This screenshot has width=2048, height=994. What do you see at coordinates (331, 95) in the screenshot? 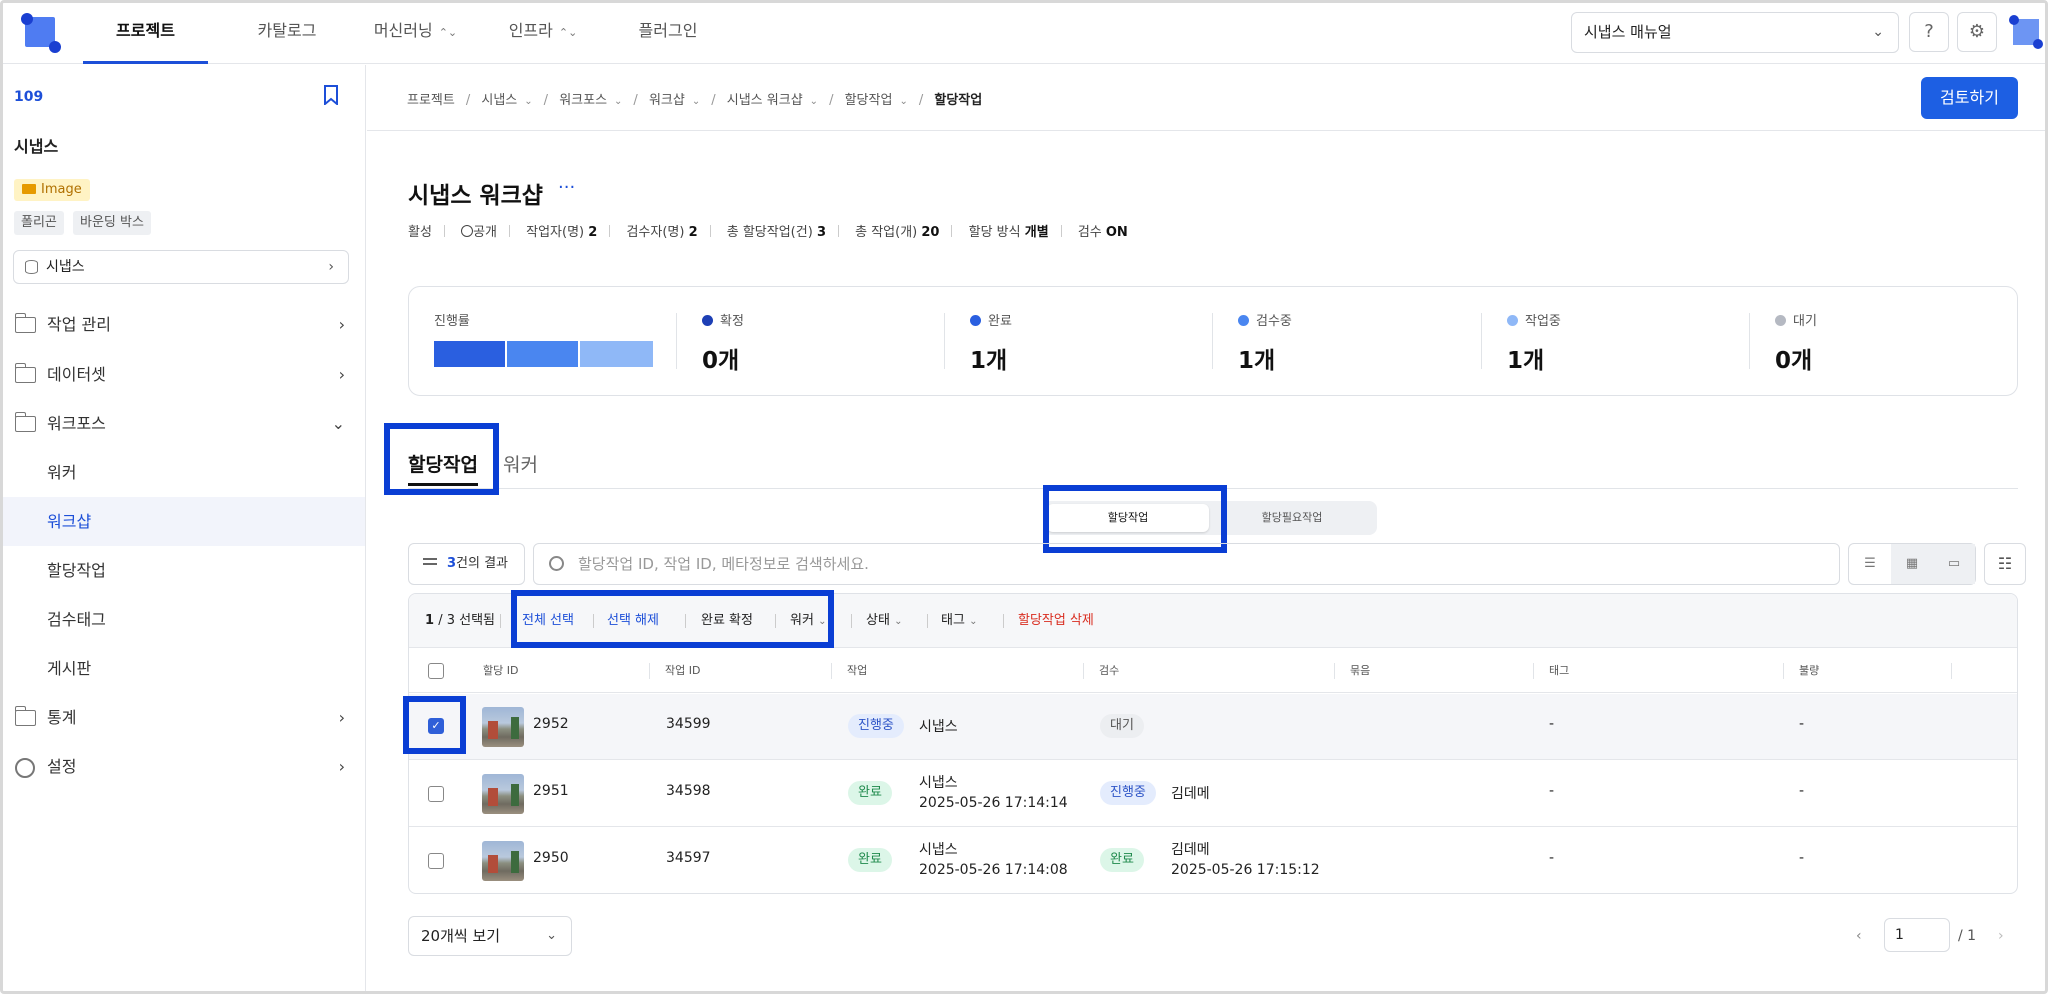
I see `bookmark-icon` at bounding box center [331, 95].